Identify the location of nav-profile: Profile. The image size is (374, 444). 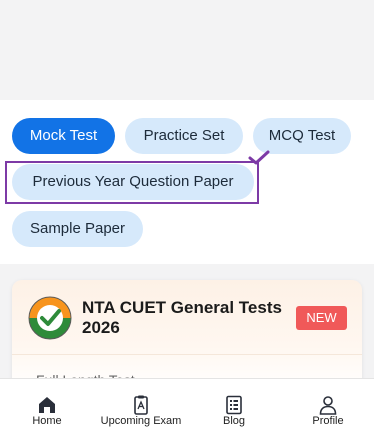
(328, 411).